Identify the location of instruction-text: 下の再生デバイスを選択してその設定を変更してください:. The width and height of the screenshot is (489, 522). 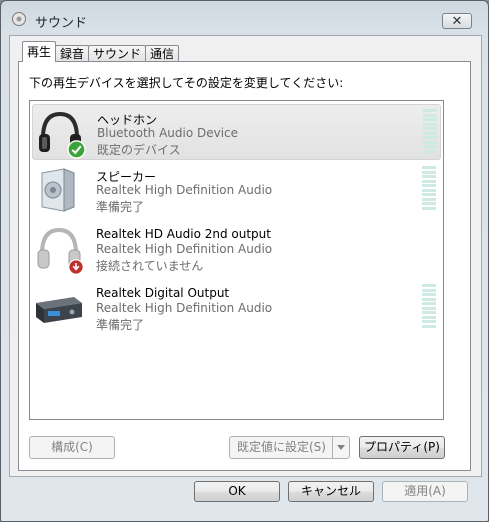
(186, 83).